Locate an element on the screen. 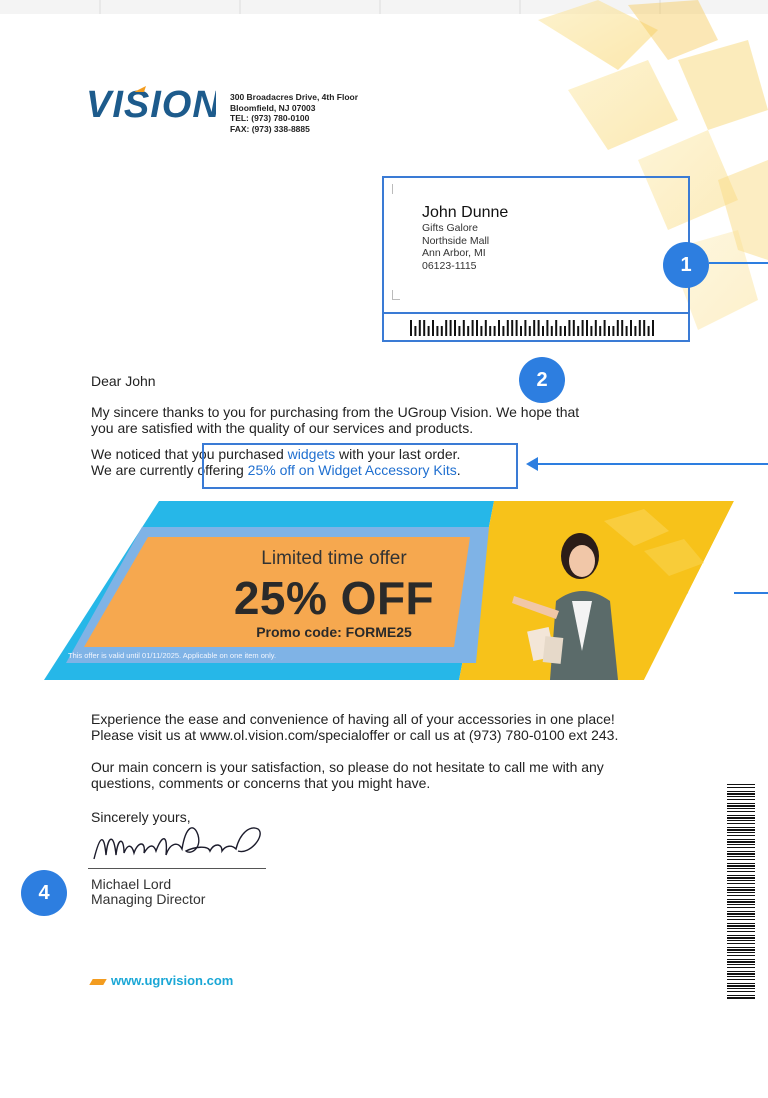  signer-name: Michael Lord is located at coordinates (131, 884).